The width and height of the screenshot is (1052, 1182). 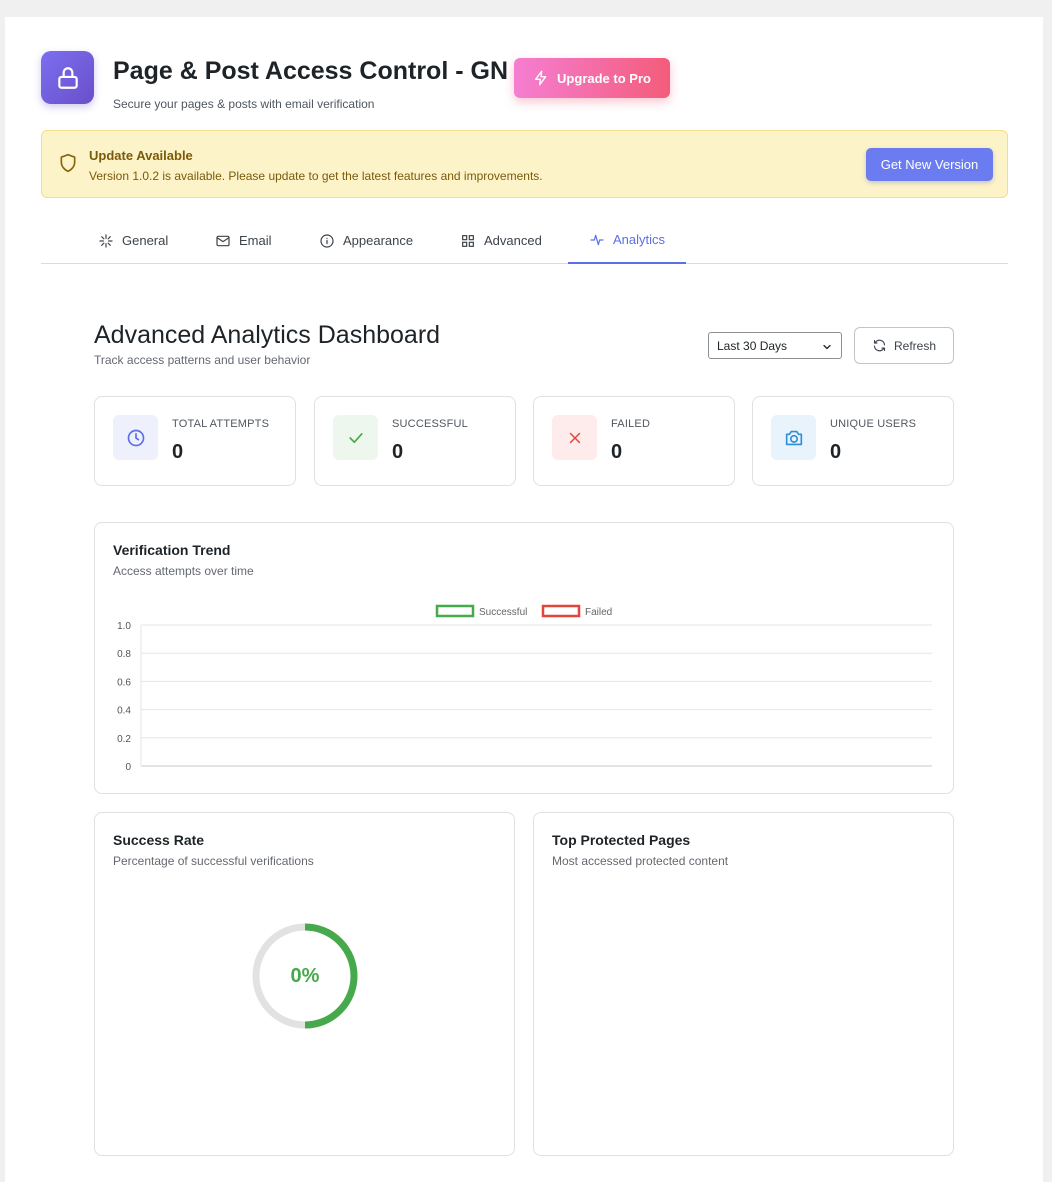 I want to click on tab-advanced: Advanced, so click(x=501, y=240).